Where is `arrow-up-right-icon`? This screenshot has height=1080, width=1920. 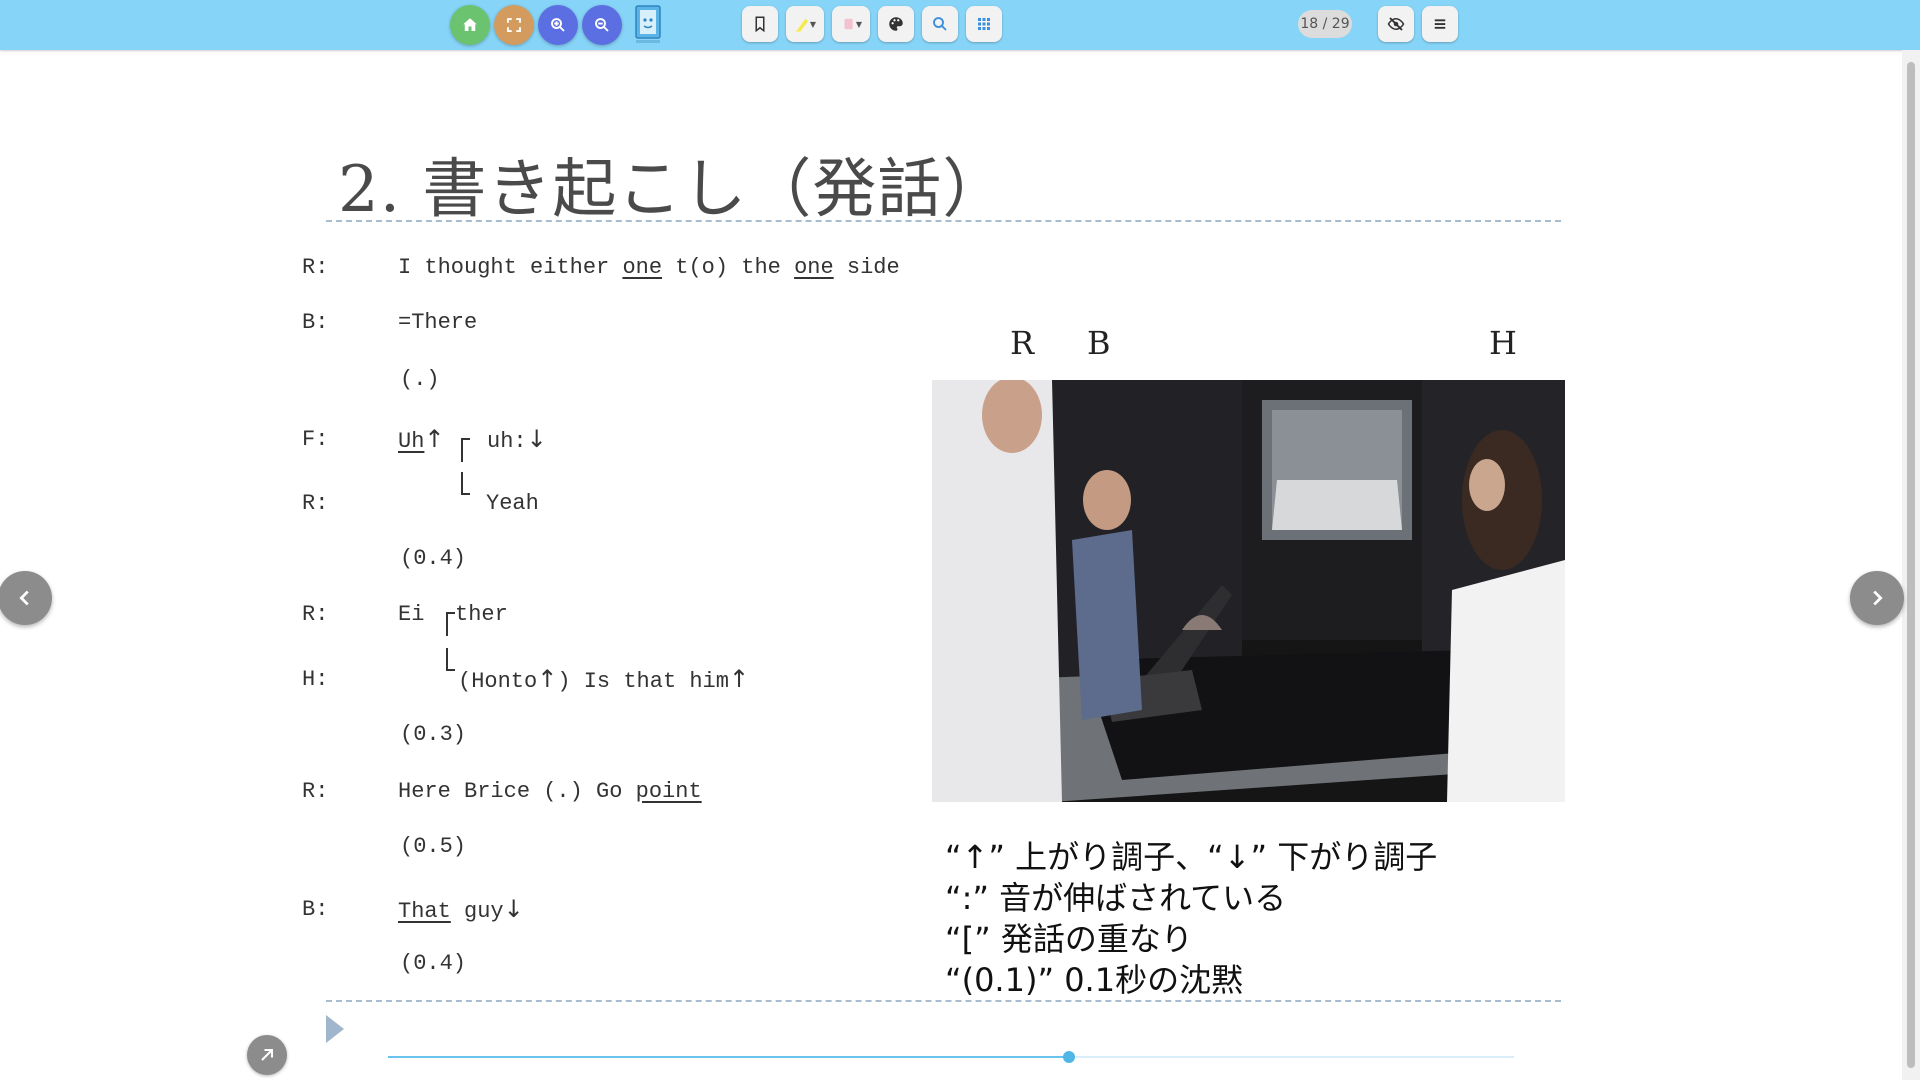 arrow-up-right-icon is located at coordinates (267, 1054).